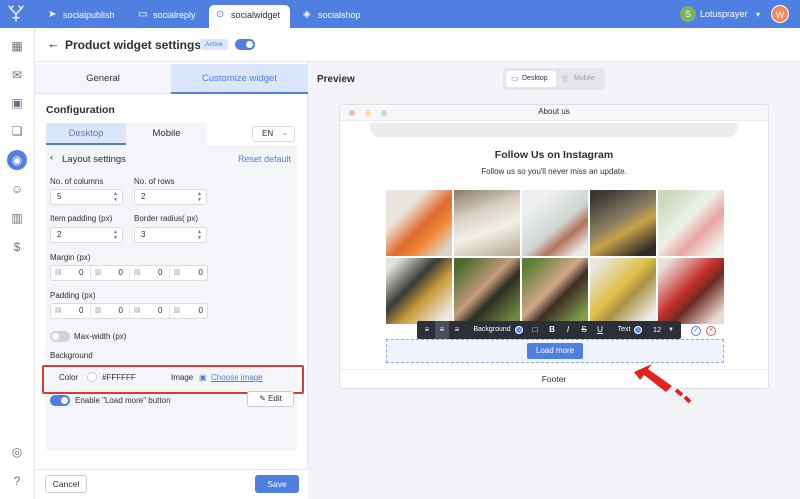 The image size is (800, 499). I want to click on align-left-icon: ≡, so click(427, 330).